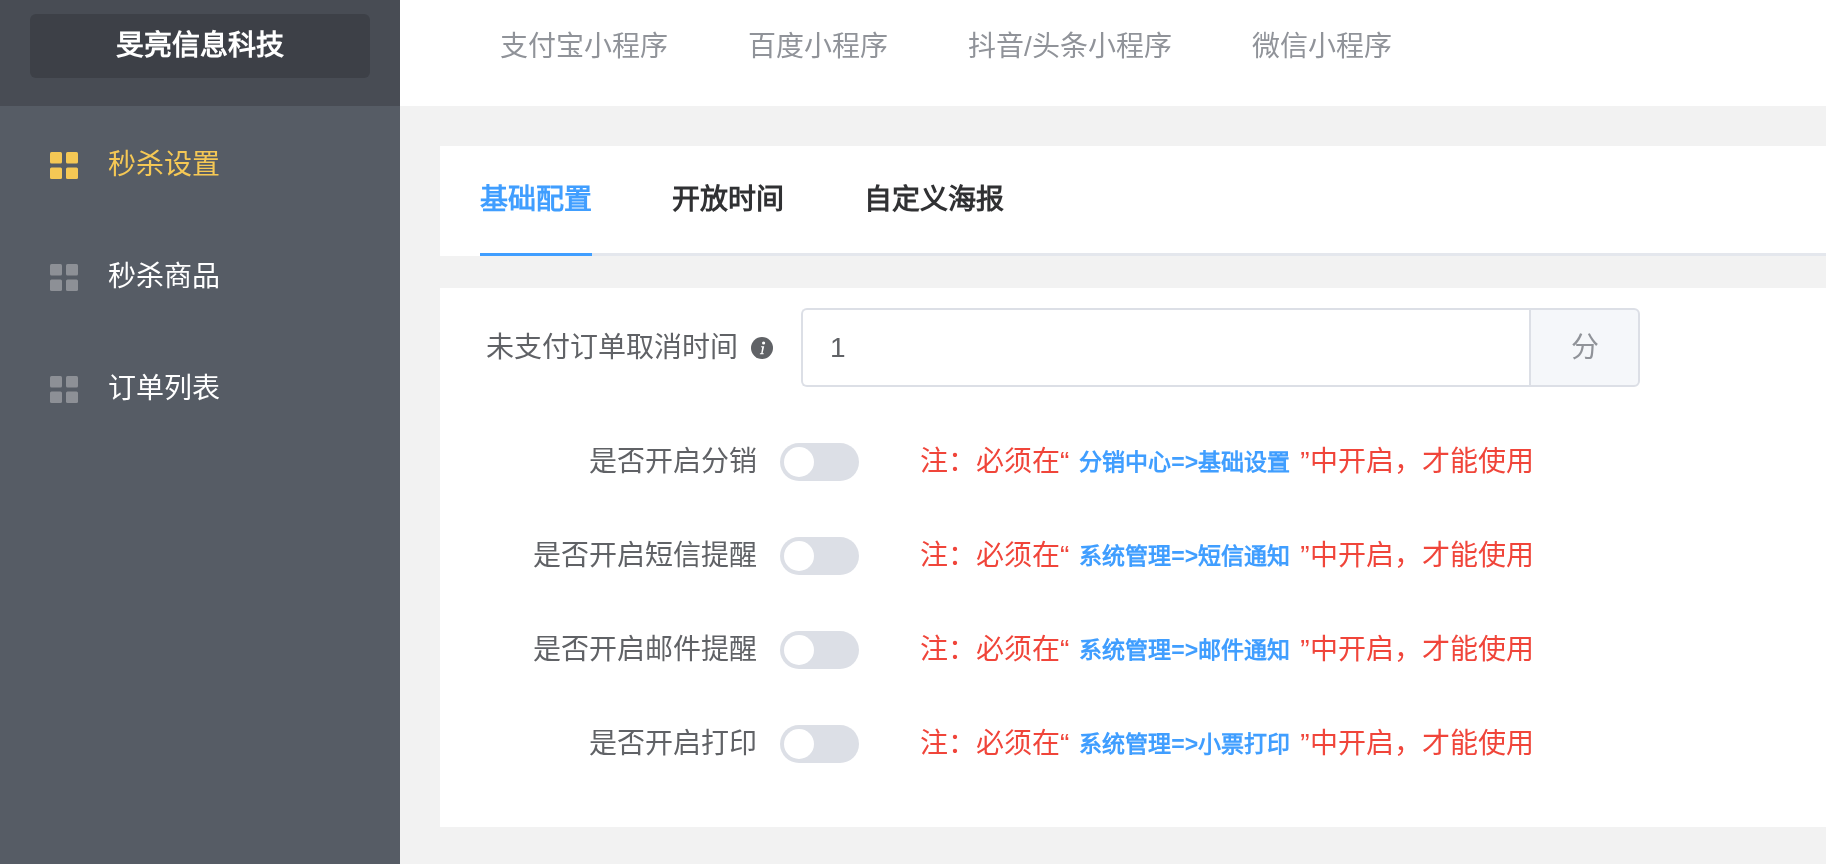 The height and width of the screenshot is (864, 1826). I want to click on sidebar-item: 秒杀设置, so click(200, 165).